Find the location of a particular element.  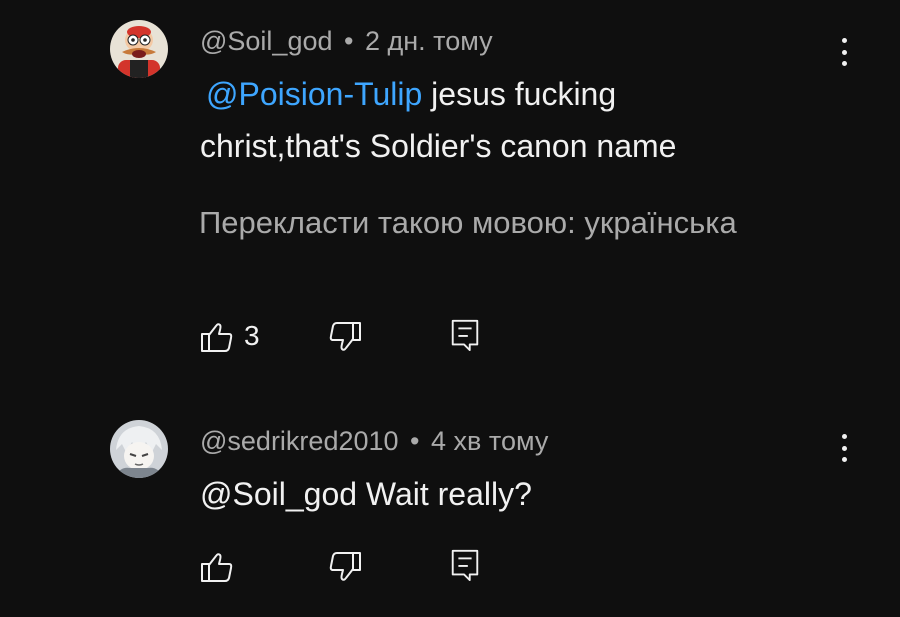

cartoon-character-avatar-icon is located at coordinates (139, 49).